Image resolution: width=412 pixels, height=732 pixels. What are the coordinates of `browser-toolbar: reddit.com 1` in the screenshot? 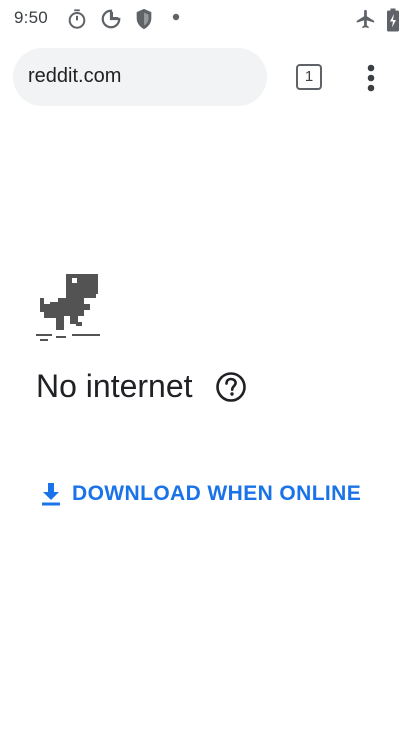 It's located at (206, 78).